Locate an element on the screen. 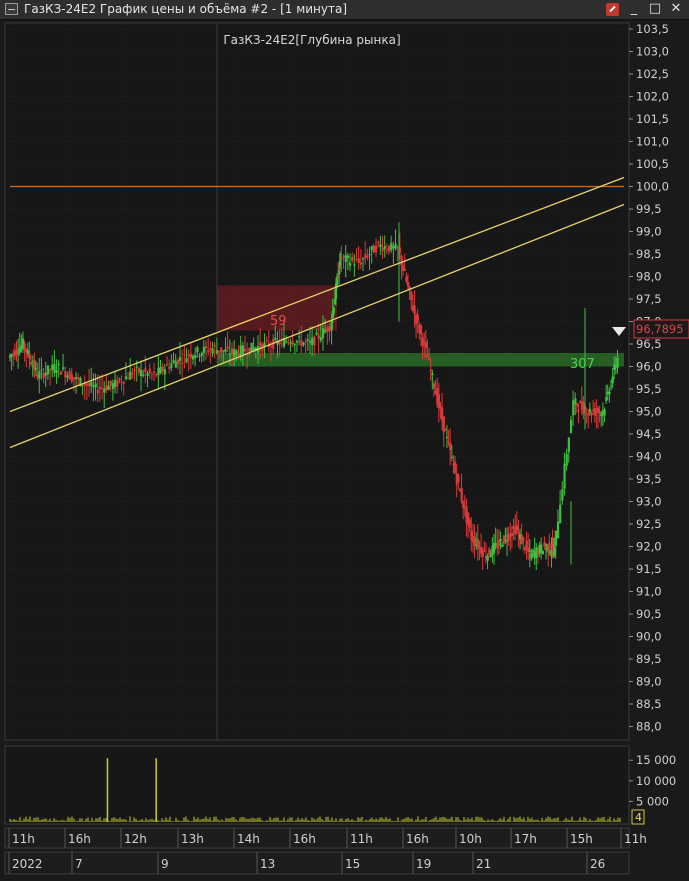 This screenshot has height=881, width=689. time-tick-label: 15h is located at coordinates (581, 839).